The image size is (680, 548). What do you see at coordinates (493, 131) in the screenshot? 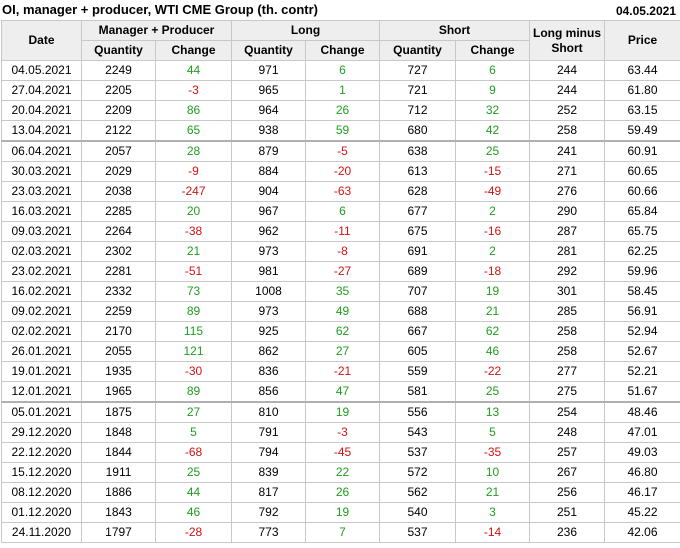
I see `short-change-cell: 42` at bounding box center [493, 131].